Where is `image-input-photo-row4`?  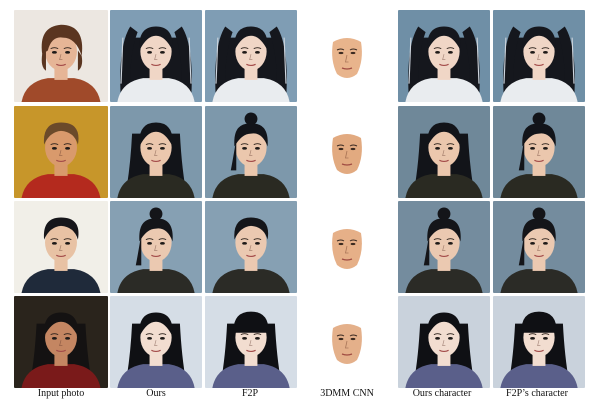
image-input-photo-row4 is located at coordinates (61, 342).